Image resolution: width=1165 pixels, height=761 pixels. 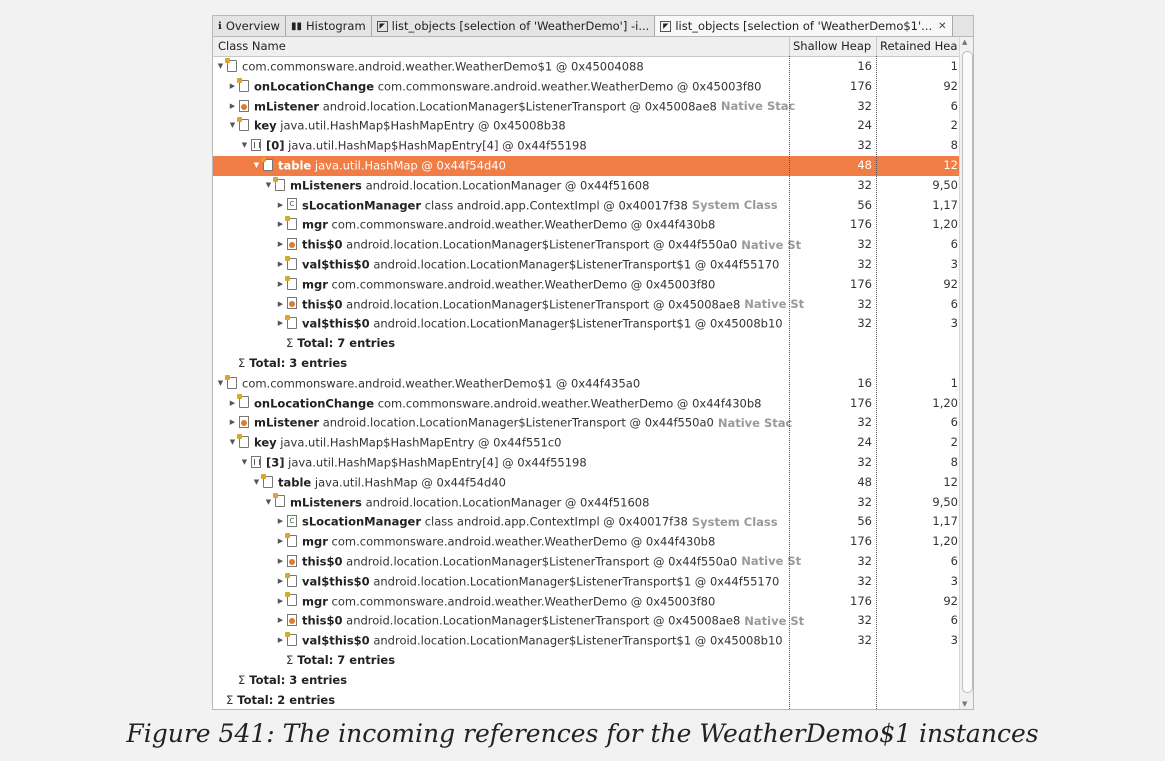 I want to click on retained-heap-cell: 1,17, so click(x=945, y=204).